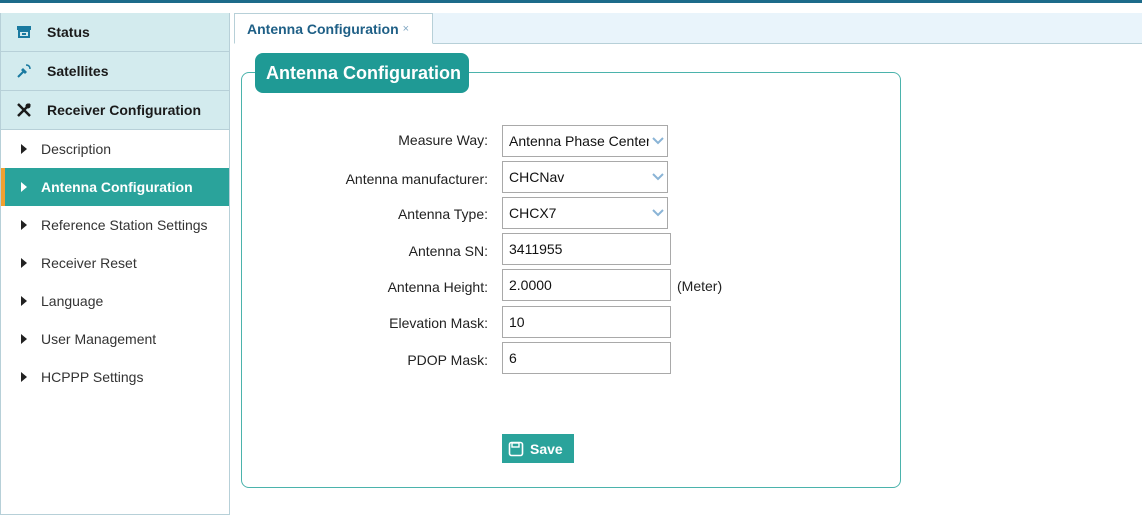 Image resolution: width=1142 pixels, height=515 pixels. Describe the element at coordinates (688, 28) in the screenshot. I see `tab-bar: Antenna Configuration ×` at that location.